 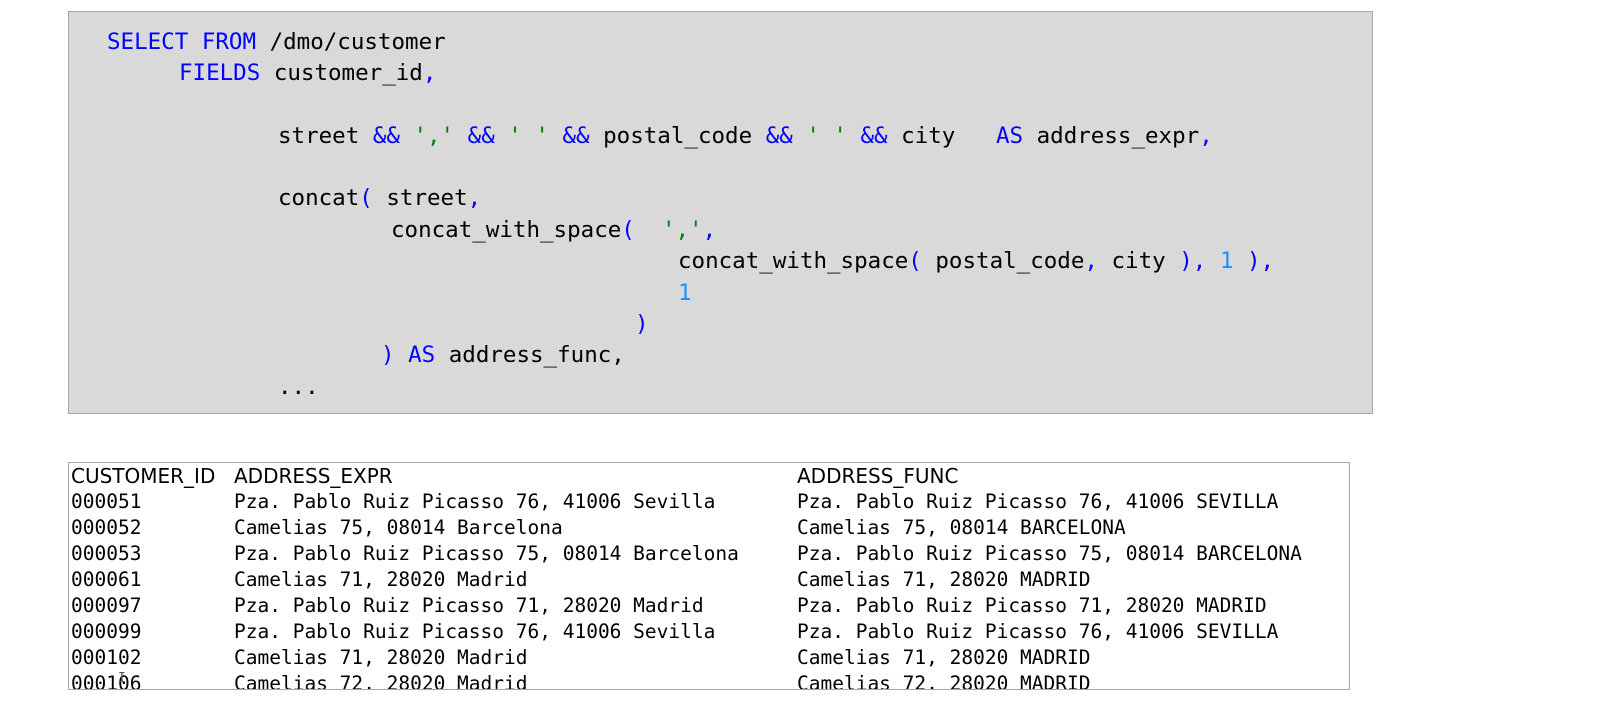 What do you see at coordinates (106, 579) in the screenshot?
I see `cell-customer-id: 000061` at bounding box center [106, 579].